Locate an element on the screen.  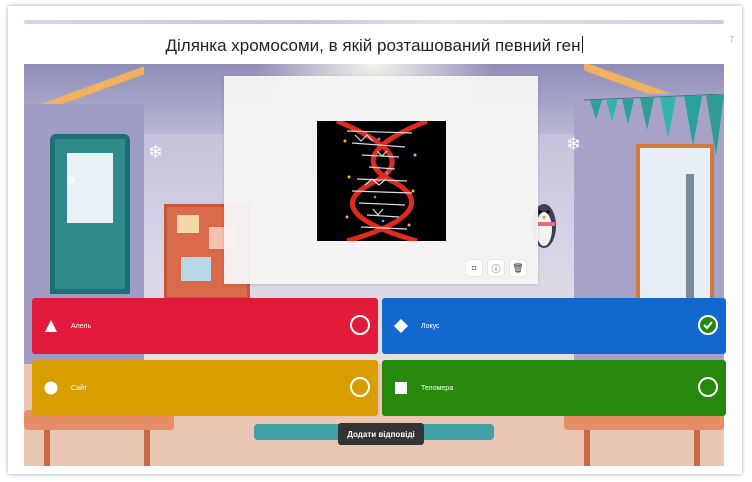
garland-decoration is located at coordinates (654, 125).